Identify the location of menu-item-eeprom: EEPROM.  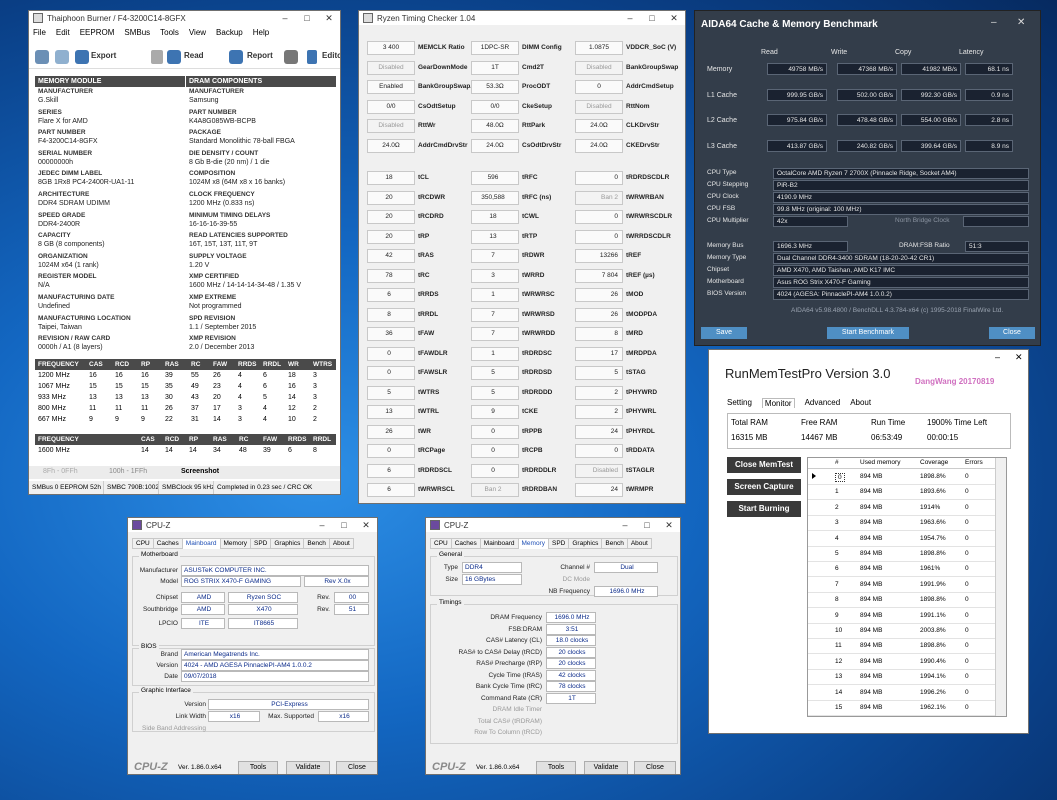
(97, 35).